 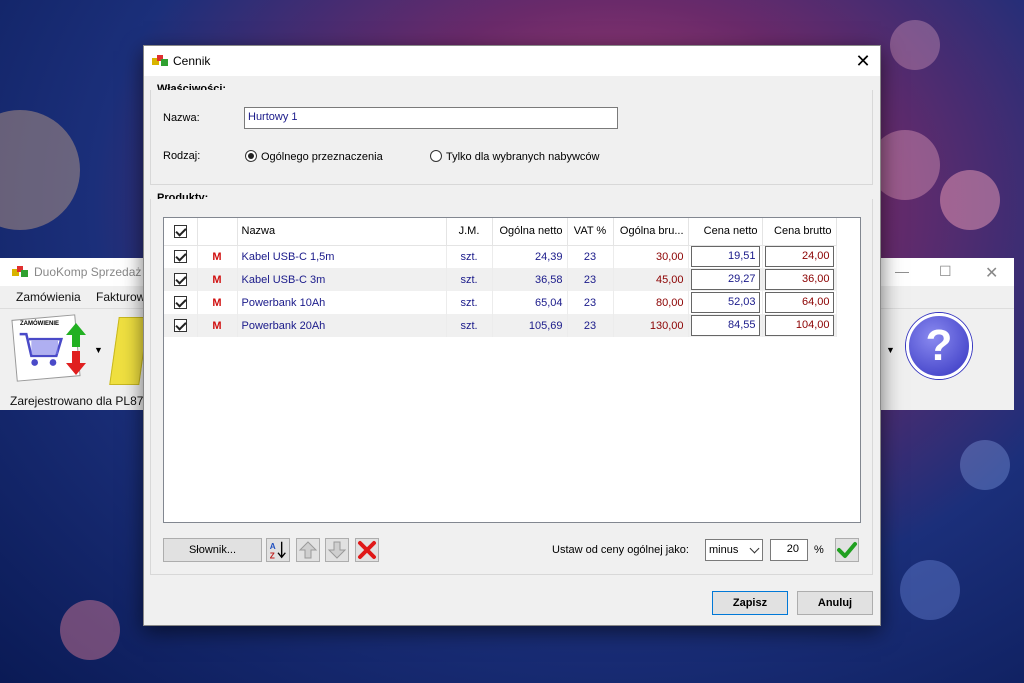 I want to click on move-up-button, so click(x=308, y=550).